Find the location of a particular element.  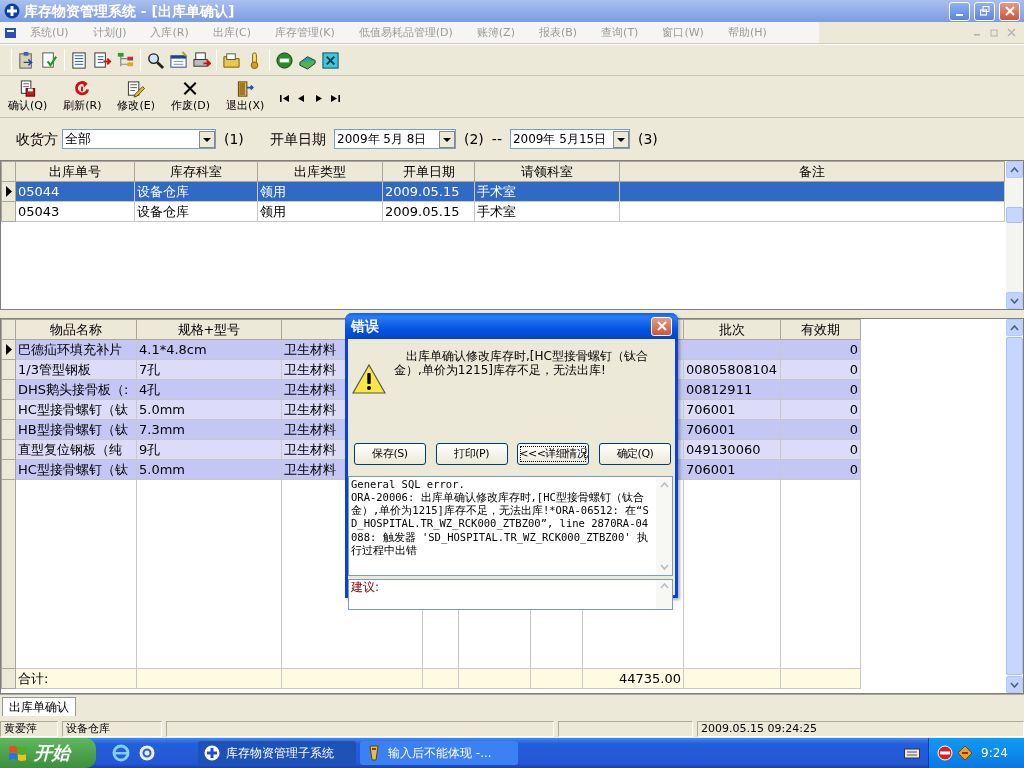

status-time: 2009.05.15 09:24:25 is located at coordinates (860, 729).